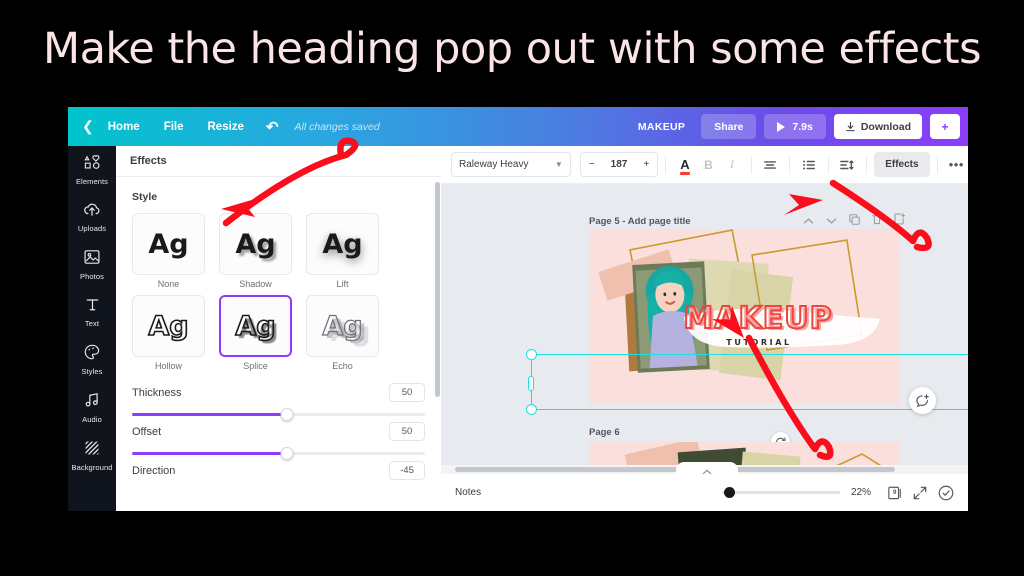 The height and width of the screenshot is (576, 1024). I want to click on direction-label: Direction, so click(154, 470).